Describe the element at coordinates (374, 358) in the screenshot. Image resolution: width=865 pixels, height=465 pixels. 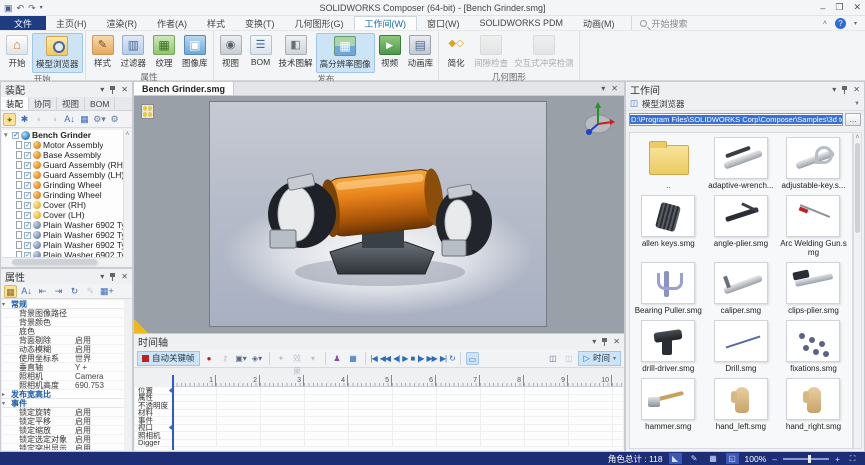
I see `skip-start-icon: |◀` at that location.